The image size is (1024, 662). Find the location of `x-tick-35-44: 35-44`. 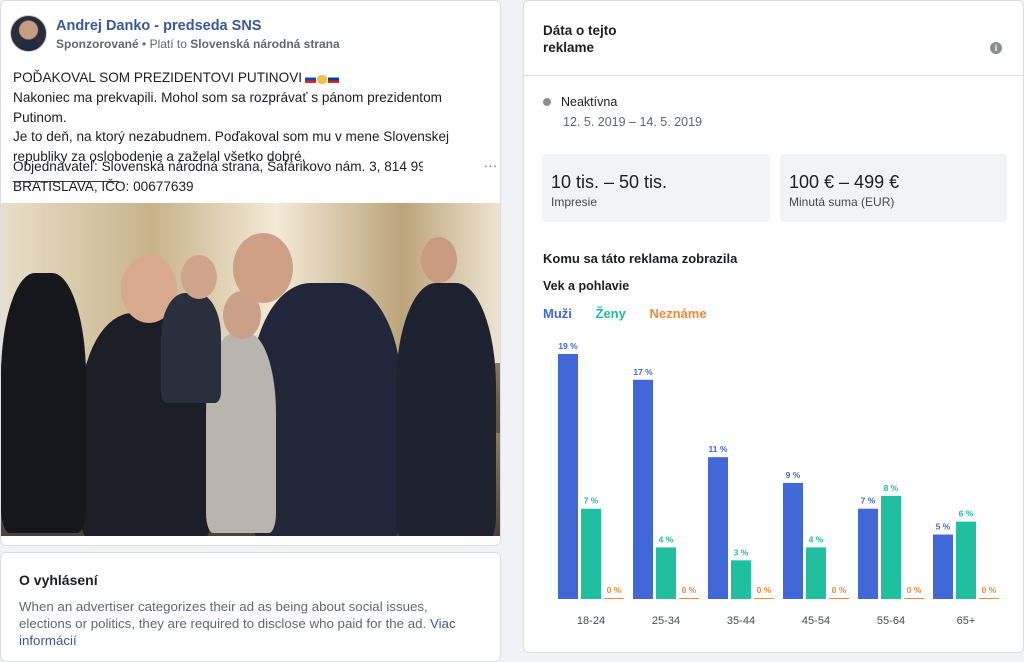

x-tick-35-44: 35-44 is located at coordinates (741, 621).